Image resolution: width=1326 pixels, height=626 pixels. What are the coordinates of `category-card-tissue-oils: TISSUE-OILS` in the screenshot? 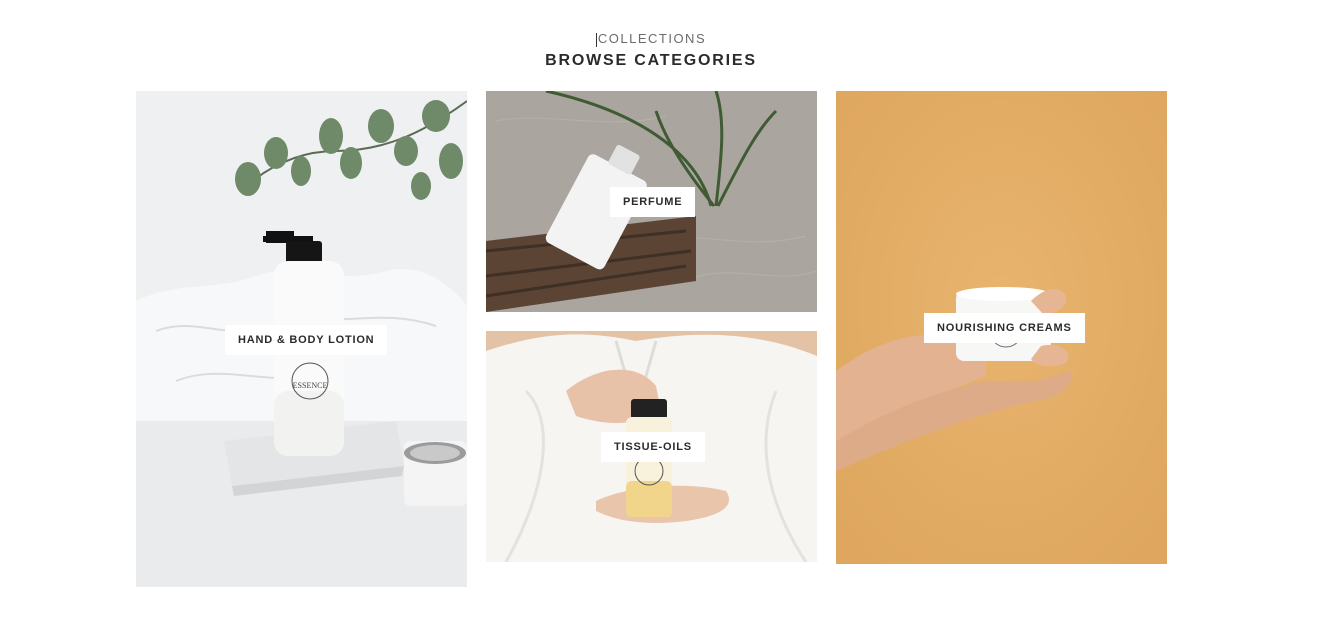 It's located at (651, 446).